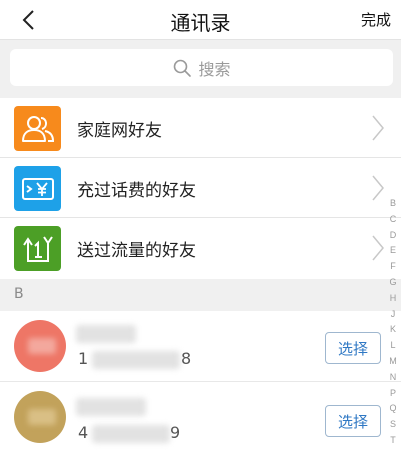  I want to click on alphabet-index-letter: G, so click(392, 283).